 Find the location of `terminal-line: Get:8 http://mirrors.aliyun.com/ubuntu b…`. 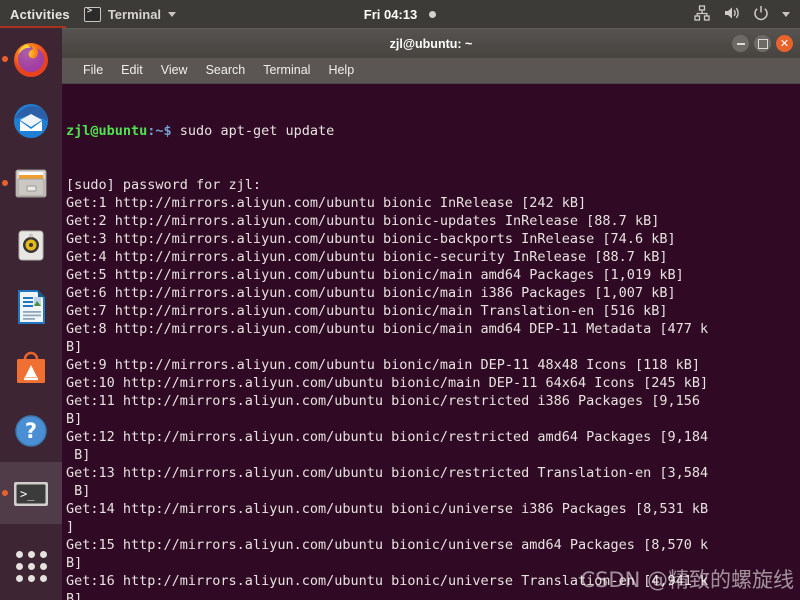

terminal-line: Get:8 http://mirrors.aliyun.com/ubuntu b… is located at coordinates (387, 329).